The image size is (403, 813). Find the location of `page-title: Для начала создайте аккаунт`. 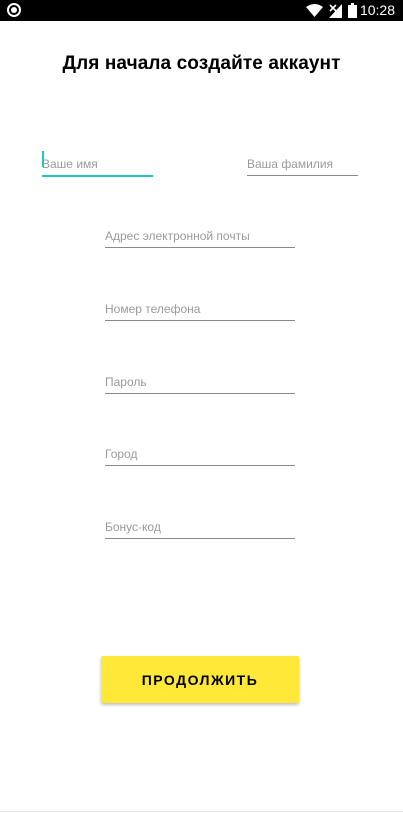

page-title: Для начала создайте аккаунт is located at coordinates (201, 63).